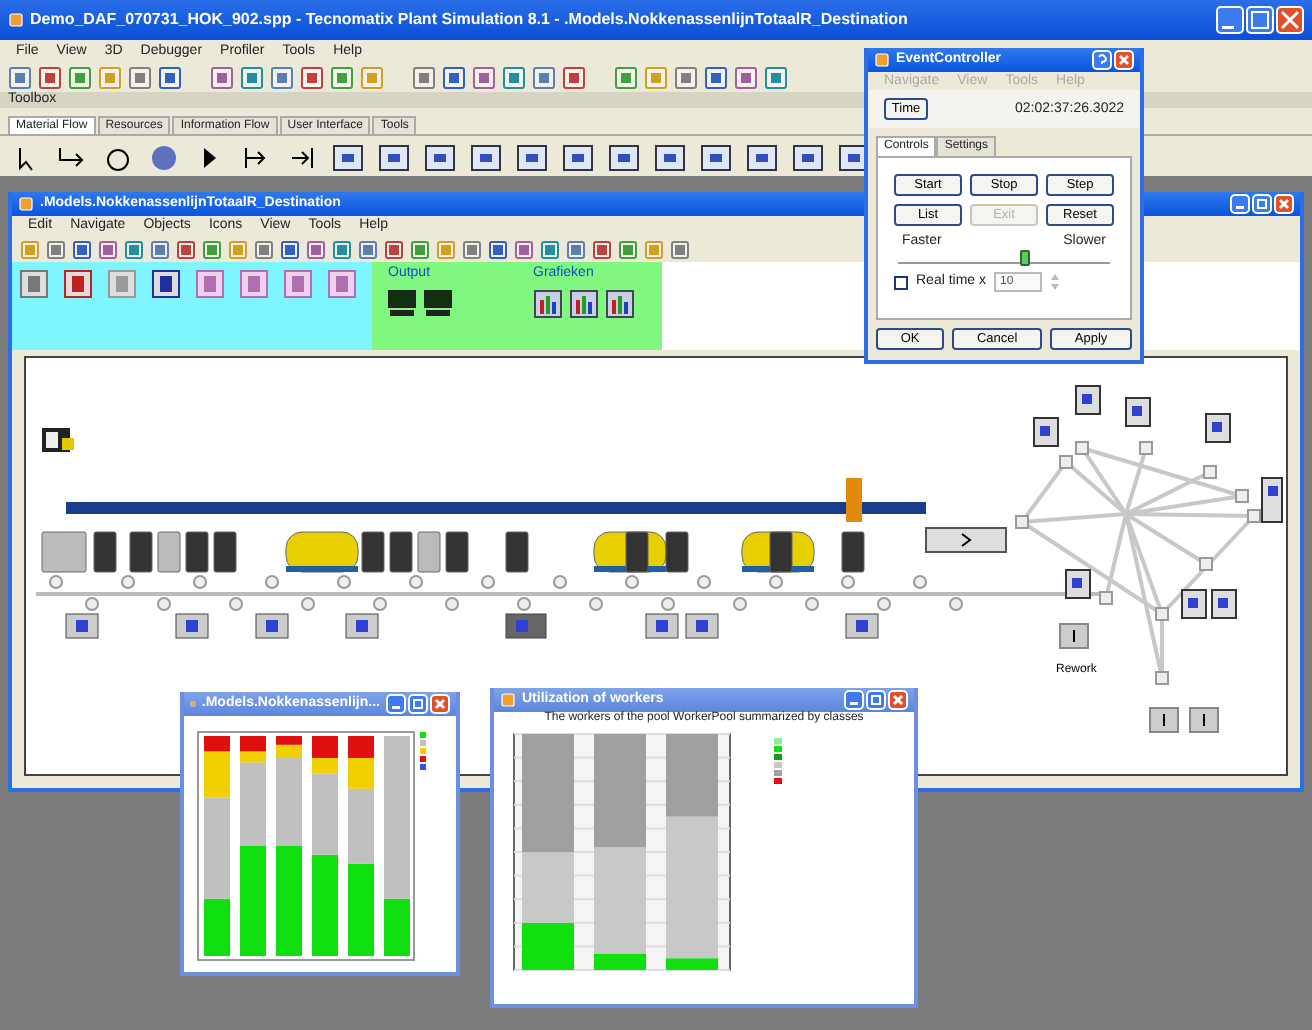  I want to click on slider-thumb, so click(1024, 258).